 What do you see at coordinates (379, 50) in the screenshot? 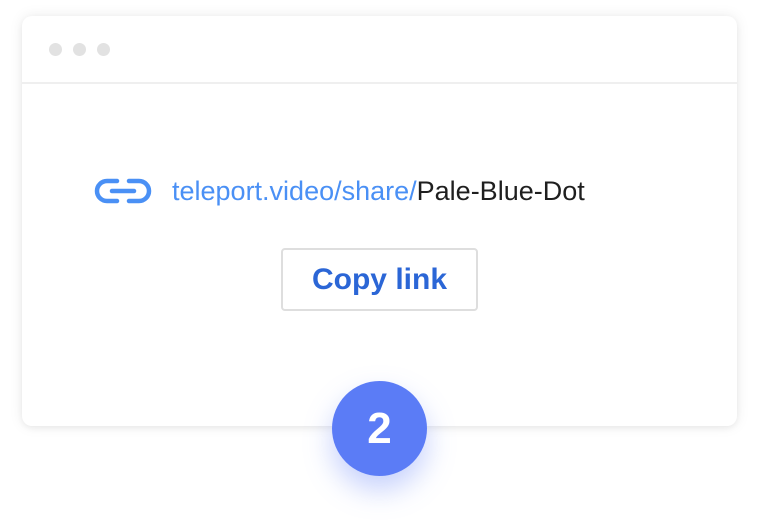
I see `window-titlebar` at bounding box center [379, 50].